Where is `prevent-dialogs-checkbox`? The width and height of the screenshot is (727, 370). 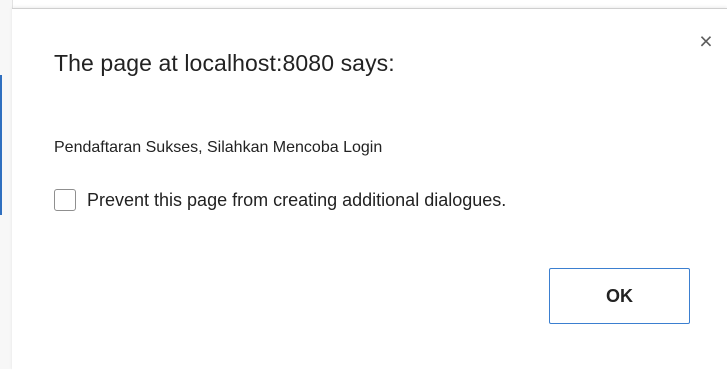
prevent-dialogs-checkbox is located at coordinates (65, 200).